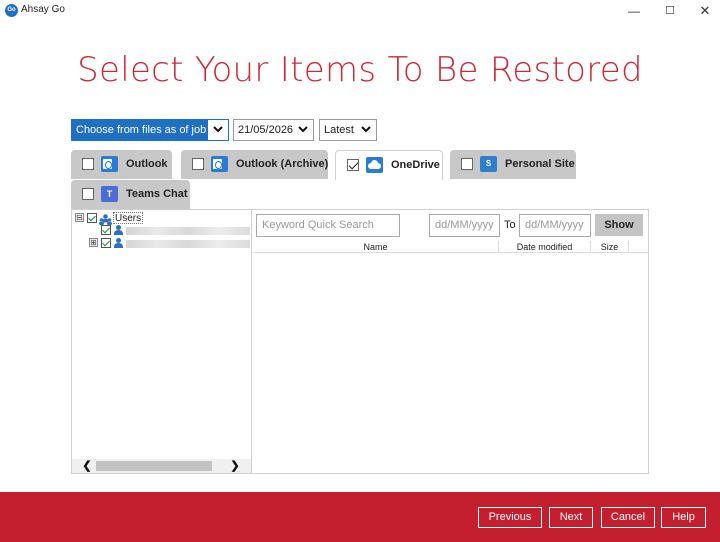 This screenshot has width=720, height=542. I want to click on tree-horizontal-scrollbar: ❮ ❯, so click(161, 466).